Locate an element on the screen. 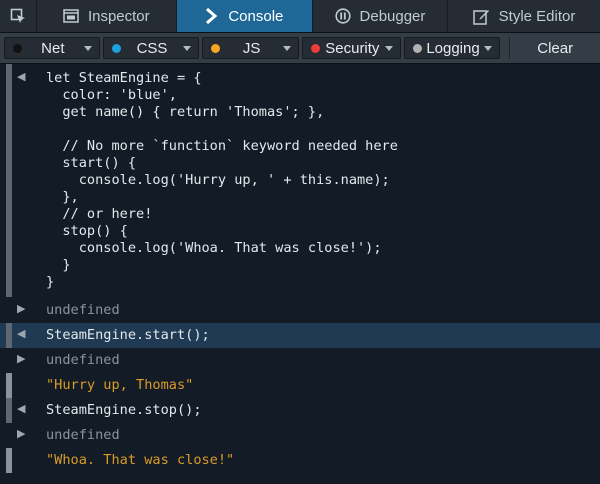 This screenshot has width=600, height=484. element-picker-button is located at coordinates (18, 16).